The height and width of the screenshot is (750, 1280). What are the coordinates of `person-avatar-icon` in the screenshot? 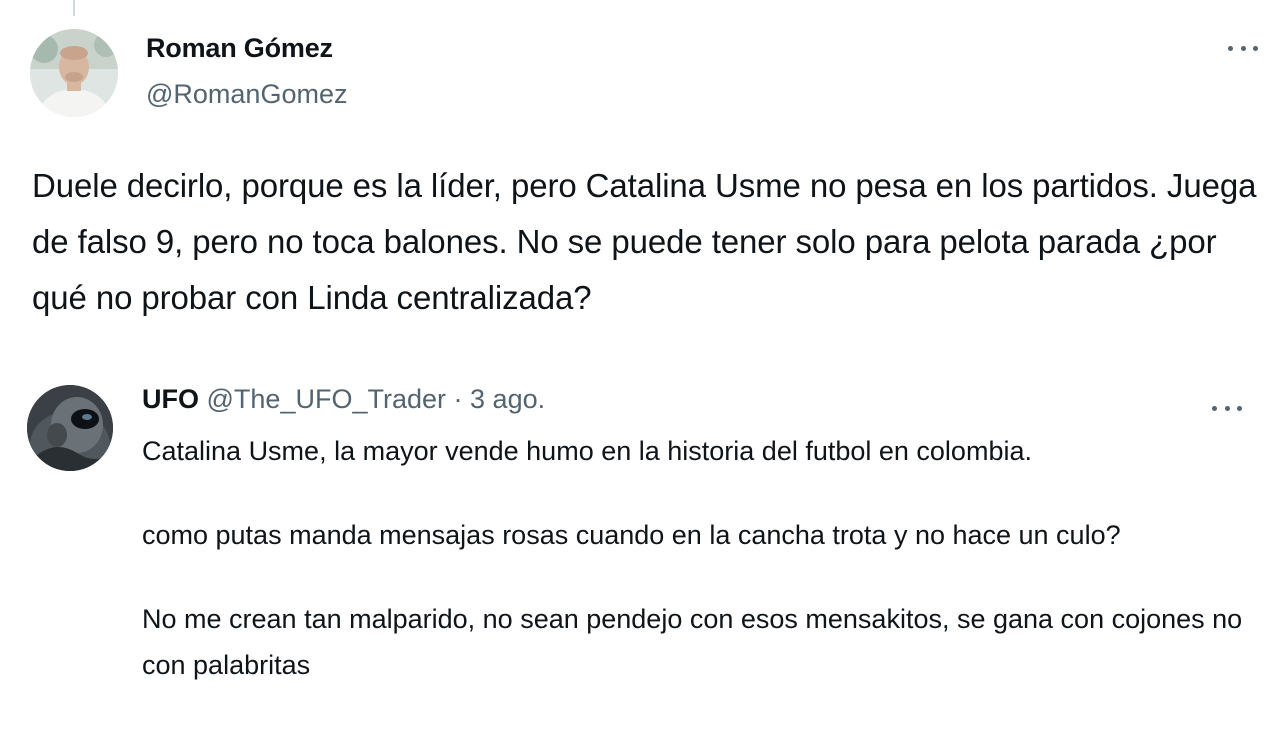 It's located at (74, 73).